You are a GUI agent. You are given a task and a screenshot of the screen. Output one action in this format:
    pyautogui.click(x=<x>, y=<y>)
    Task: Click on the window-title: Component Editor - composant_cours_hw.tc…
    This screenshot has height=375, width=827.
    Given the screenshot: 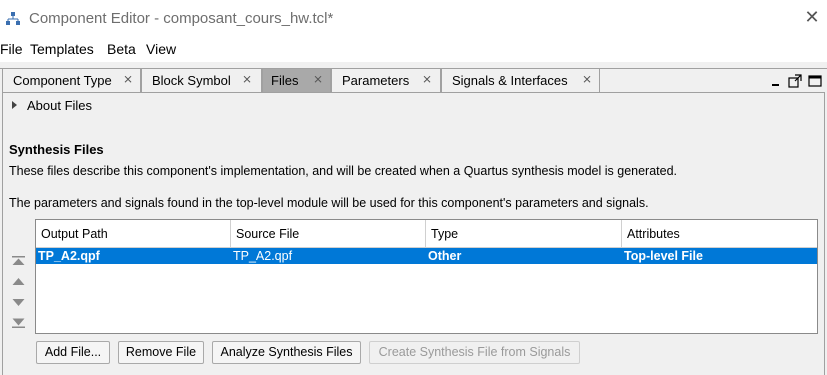 What is the action you would take?
    pyautogui.click(x=181, y=18)
    